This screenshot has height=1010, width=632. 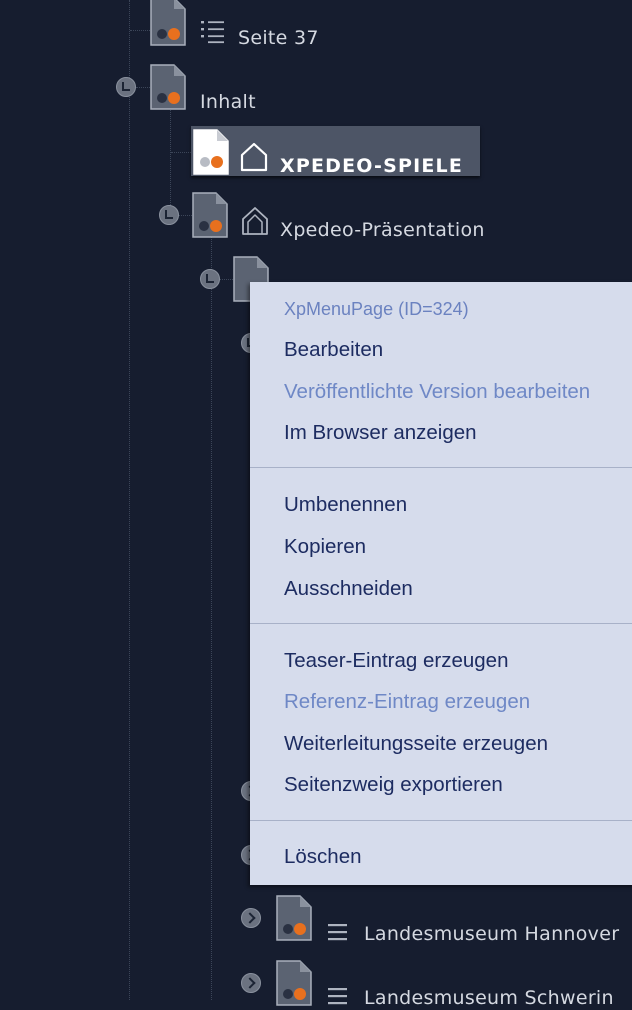 I want to click on menu-item-kopieren: Kopieren, so click(x=325, y=547).